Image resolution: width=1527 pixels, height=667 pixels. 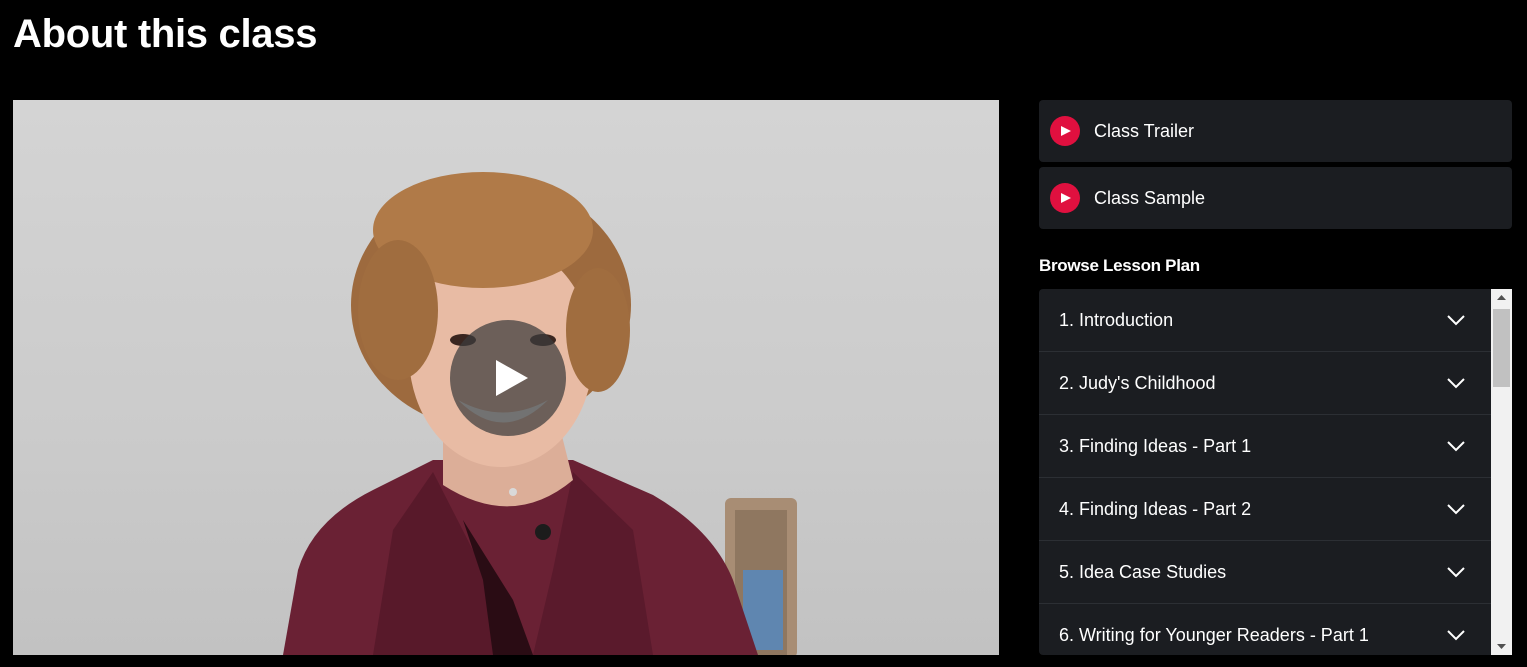 What do you see at coordinates (1265, 572) in the screenshot?
I see `lesson-item: 5. Idea Case Studies` at bounding box center [1265, 572].